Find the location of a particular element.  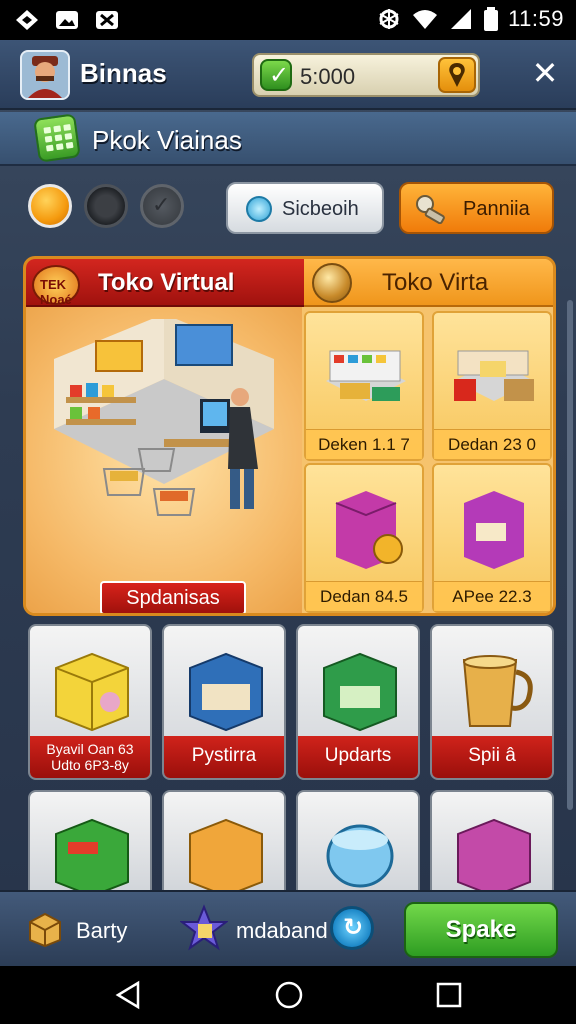

system-nav-bar is located at coordinates (288, 995).